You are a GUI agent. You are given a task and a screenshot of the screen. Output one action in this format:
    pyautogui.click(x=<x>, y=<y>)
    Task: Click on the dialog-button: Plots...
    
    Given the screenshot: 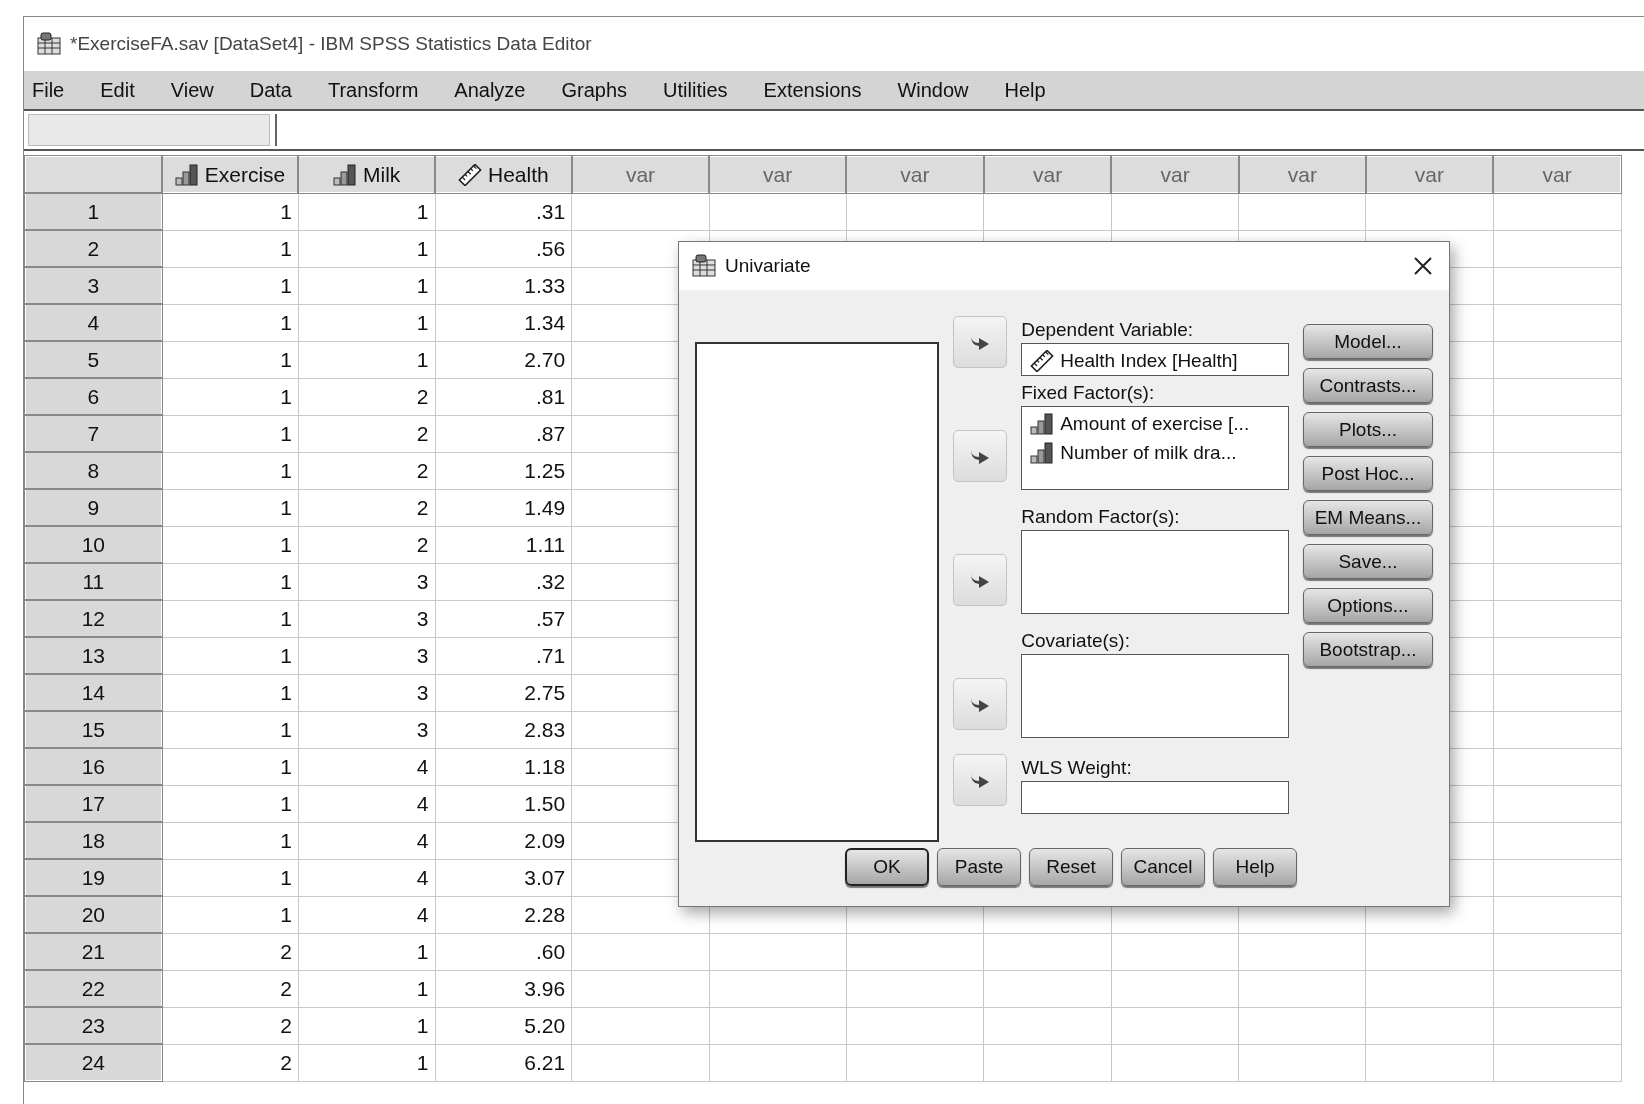 What is the action you would take?
    pyautogui.click(x=1368, y=429)
    